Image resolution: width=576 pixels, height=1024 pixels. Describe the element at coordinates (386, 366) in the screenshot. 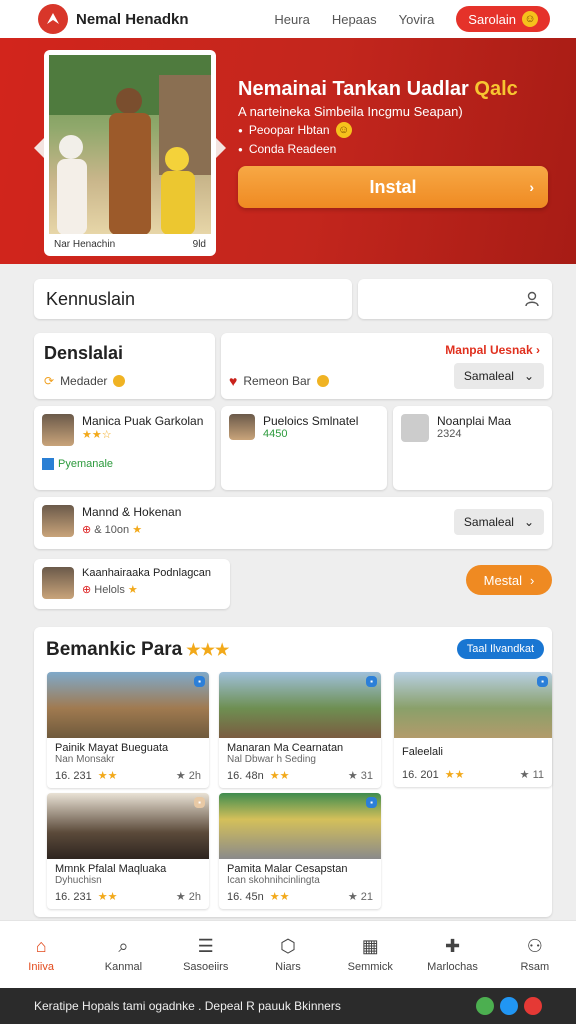

I see `section-card-2: Manpal Uesnak › ♥ Remeon Bar Samaleal ⌄` at that location.